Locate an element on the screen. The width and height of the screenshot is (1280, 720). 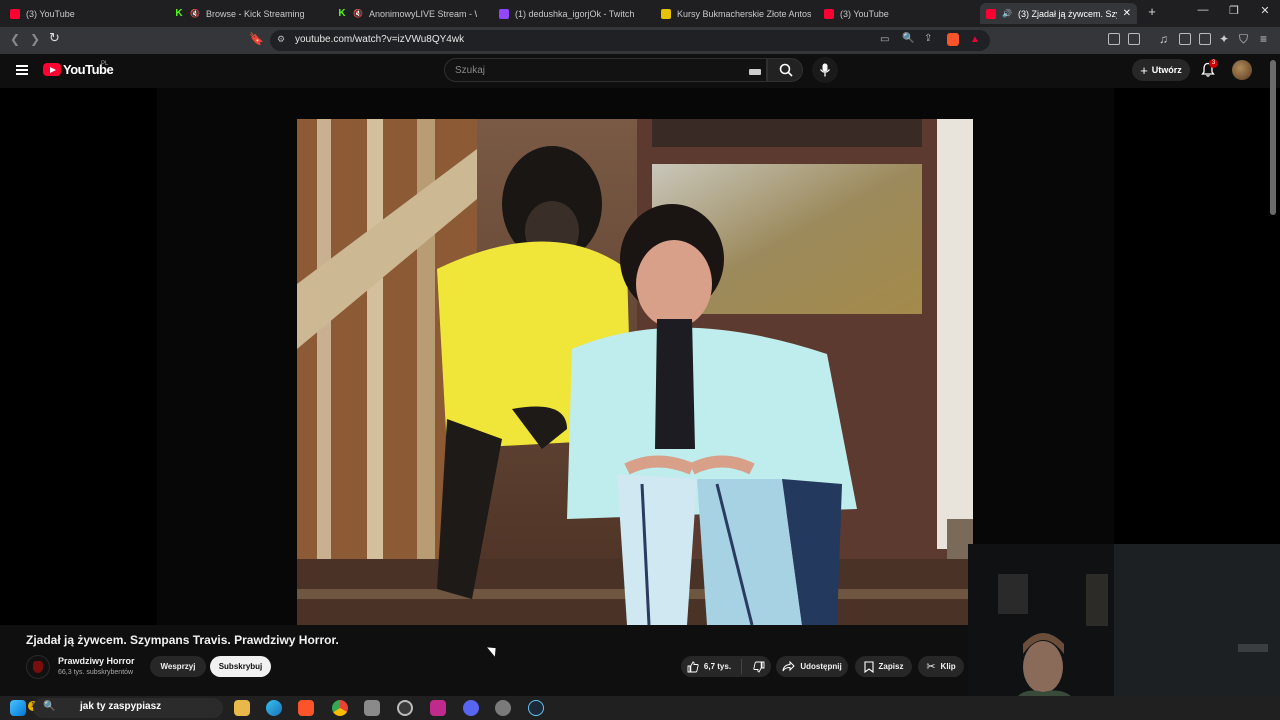
new-tab-button: + is located at coordinates (1152, 11).